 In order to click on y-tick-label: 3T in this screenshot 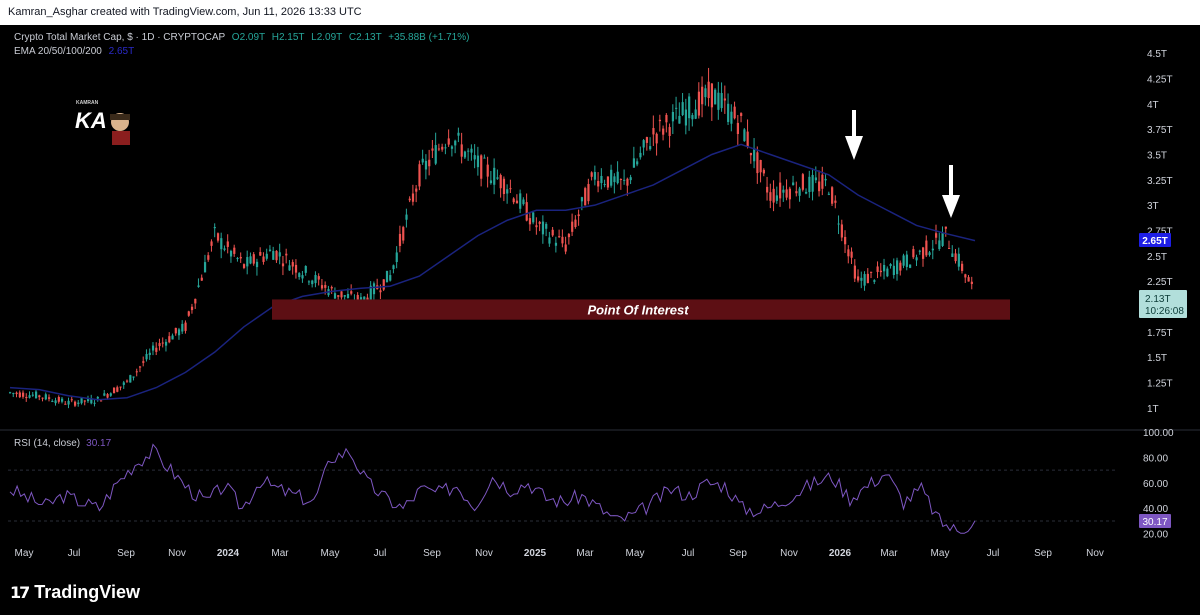, I will do `click(1153, 206)`.